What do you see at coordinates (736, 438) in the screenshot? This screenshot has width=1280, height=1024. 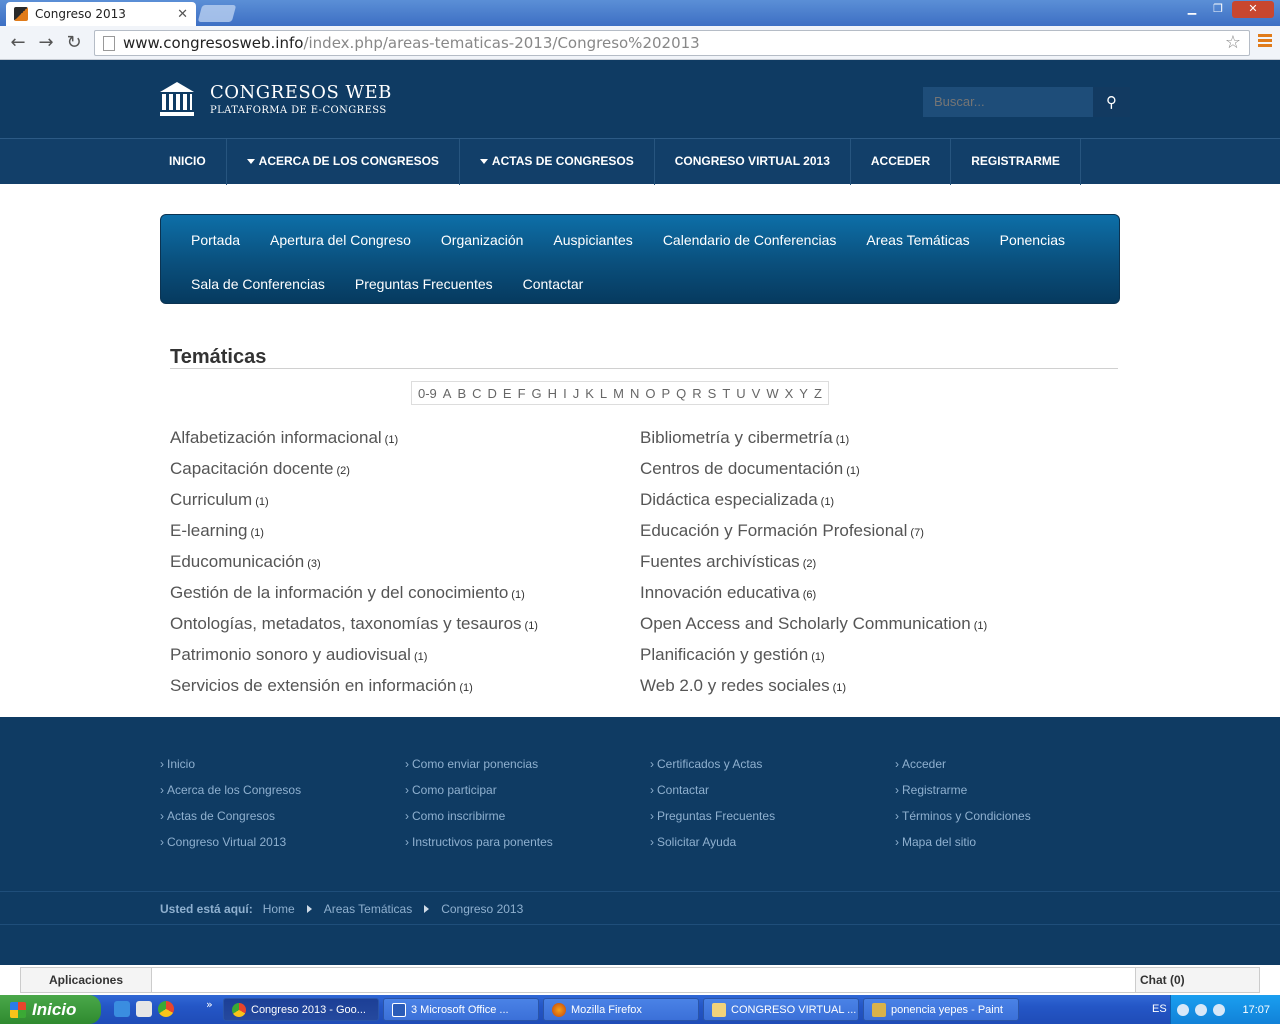 I see `topic-link: Bibliometría y cibermetría` at bounding box center [736, 438].